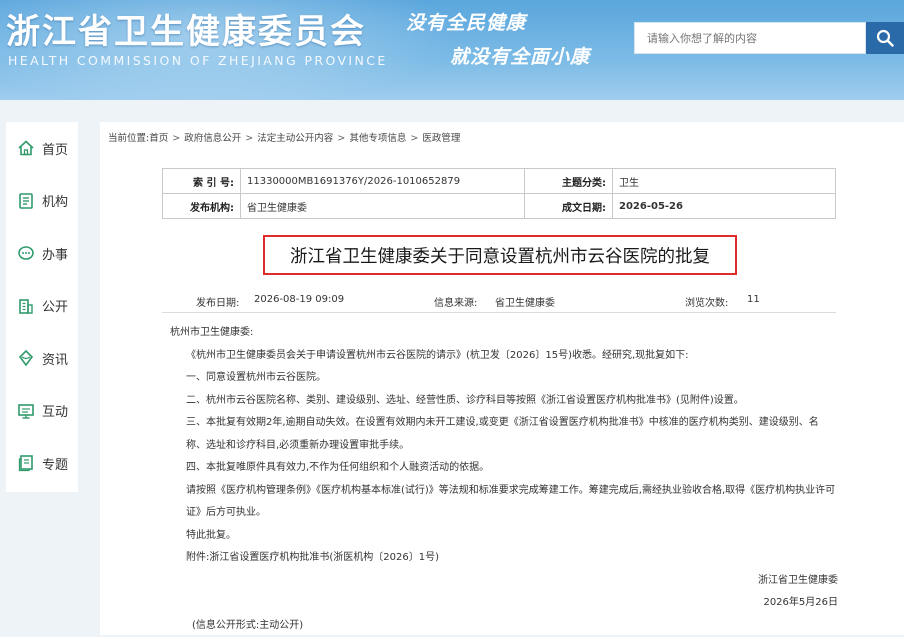 The image size is (904, 637). I want to click on sidebar-item-label: 专题, so click(55, 463).